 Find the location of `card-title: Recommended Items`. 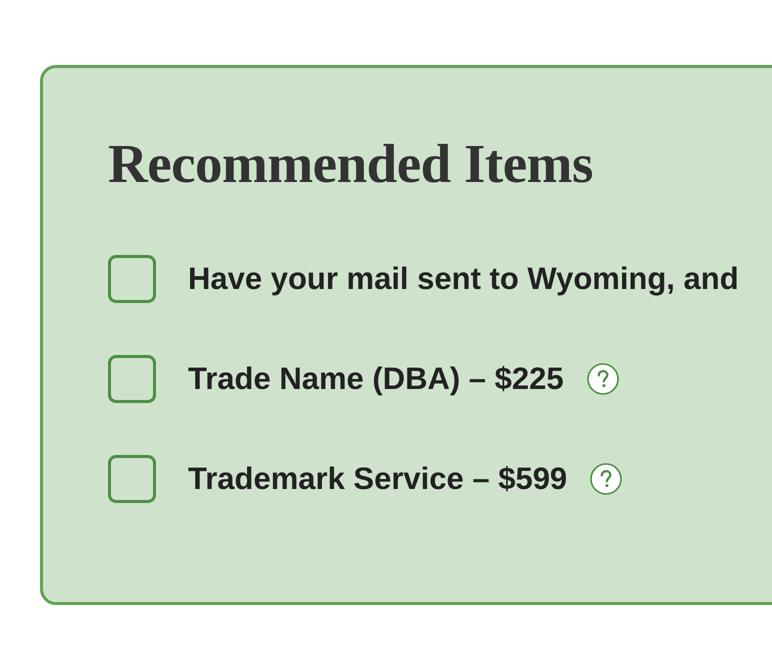

card-title: Recommended Items is located at coordinates (351, 164).